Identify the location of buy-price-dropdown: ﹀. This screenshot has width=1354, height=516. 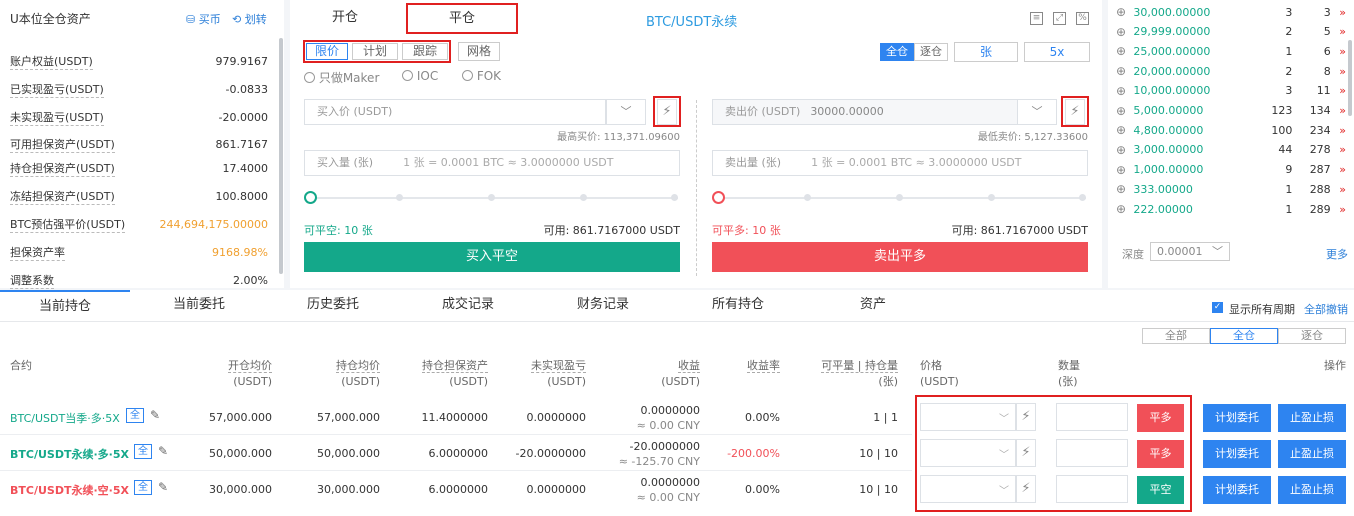
(626, 112).